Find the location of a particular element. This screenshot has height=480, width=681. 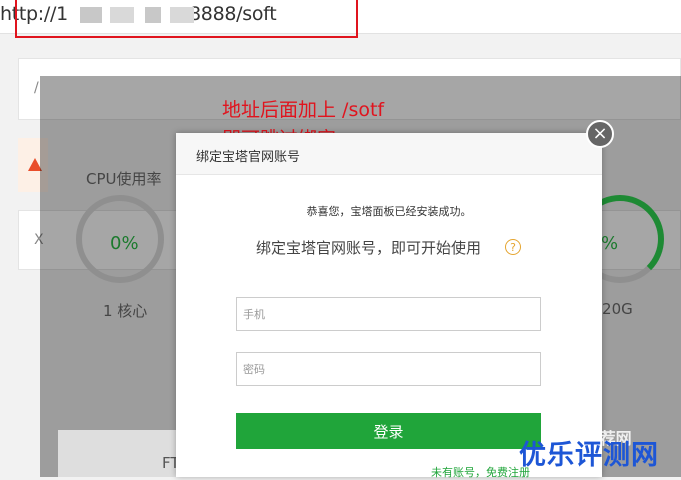

watermark-logo: 优乐评测网 is located at coordinates (589, 455).